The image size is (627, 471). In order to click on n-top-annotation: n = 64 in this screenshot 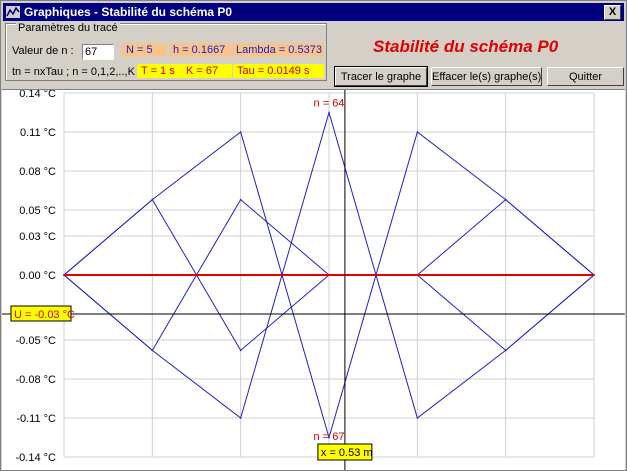, I will do `click(329, 104)`.